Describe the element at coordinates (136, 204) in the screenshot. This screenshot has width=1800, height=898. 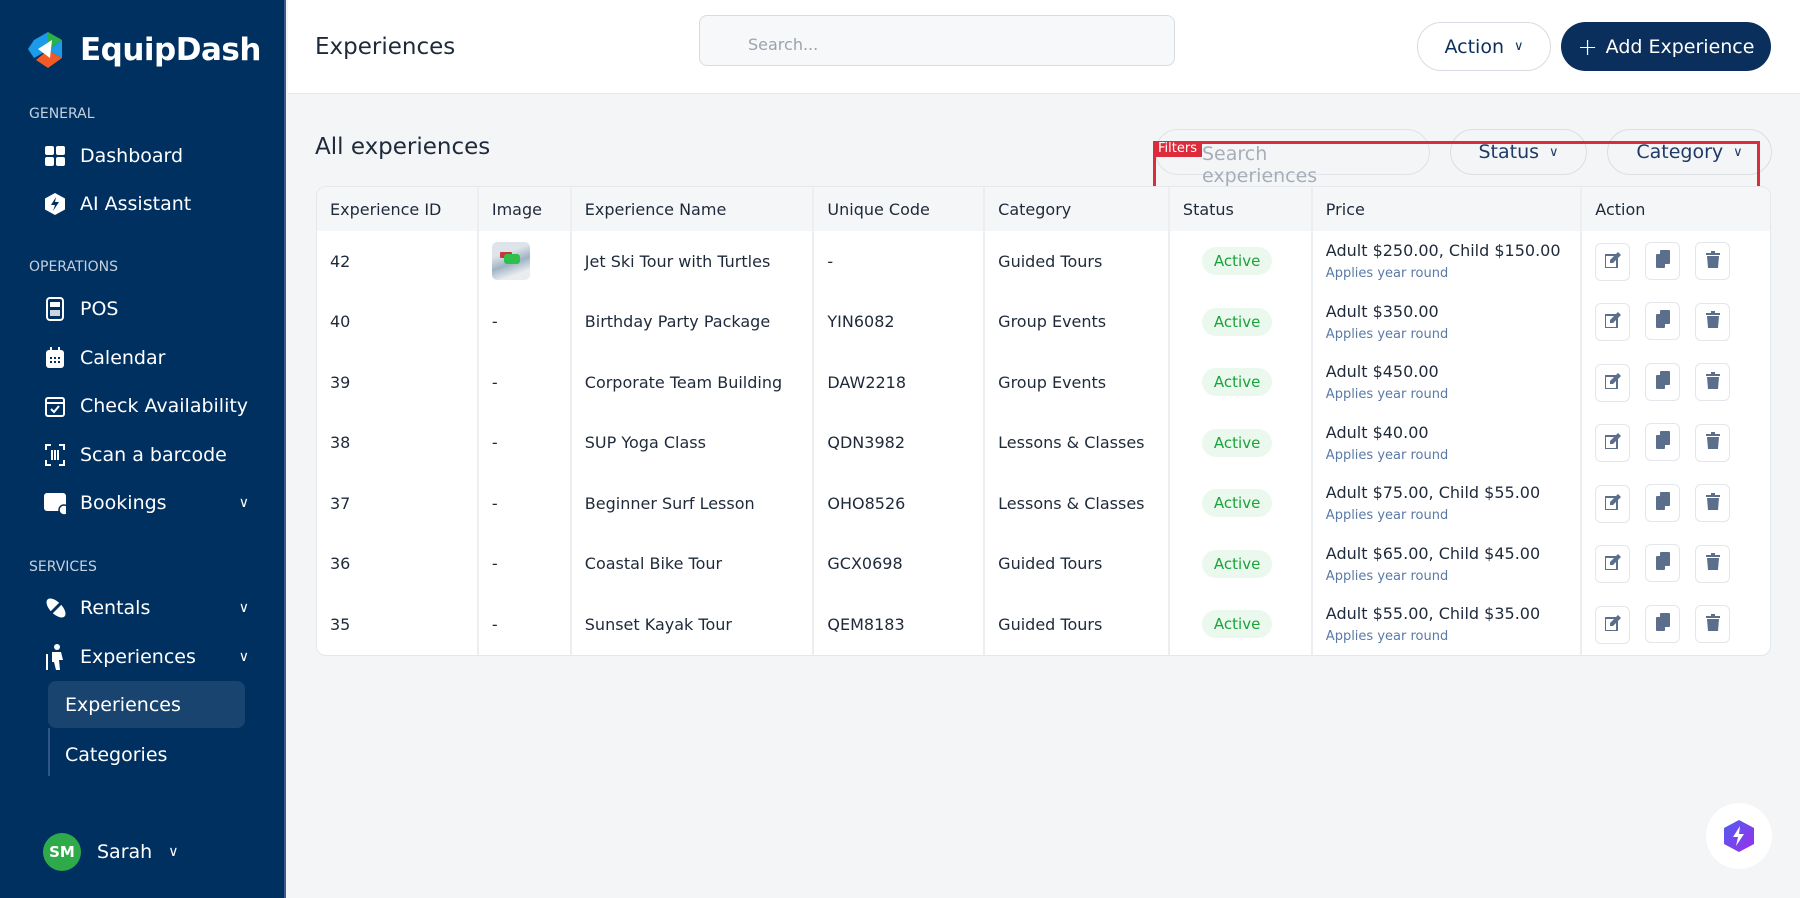
I see `sidebar-item-label: AI Assistant` at that location.